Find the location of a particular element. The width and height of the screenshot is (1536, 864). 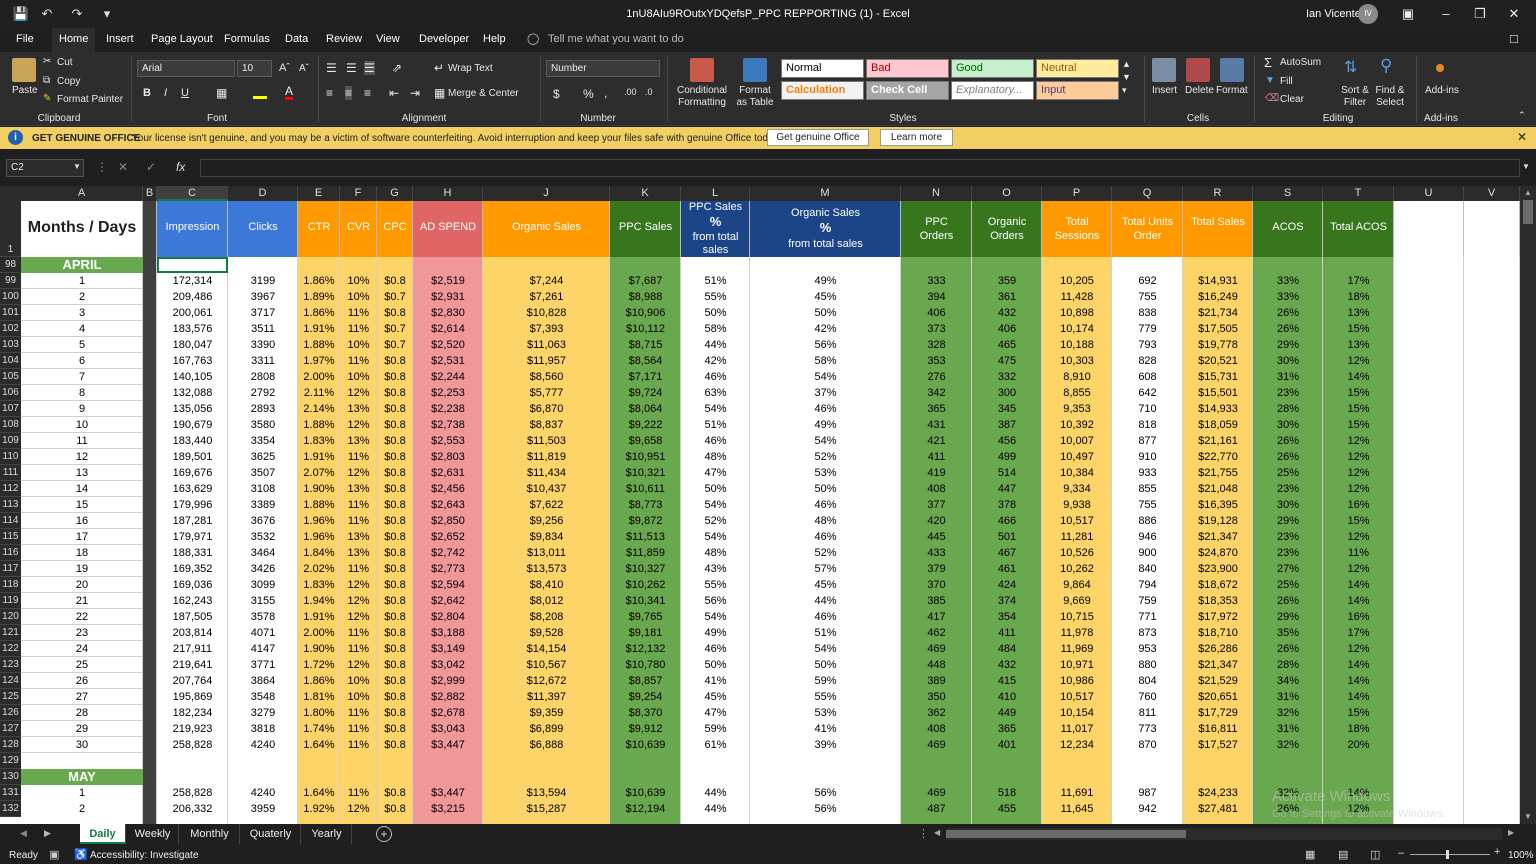

table-cell: $8,564 is located at coordinates (645, 361).